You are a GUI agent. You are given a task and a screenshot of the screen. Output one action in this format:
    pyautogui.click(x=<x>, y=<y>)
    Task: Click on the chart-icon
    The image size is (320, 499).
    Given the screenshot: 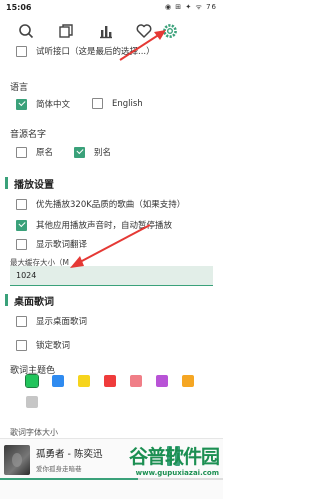 What is the action you would take?
    pyautogui.click(x=106, y=31)
    